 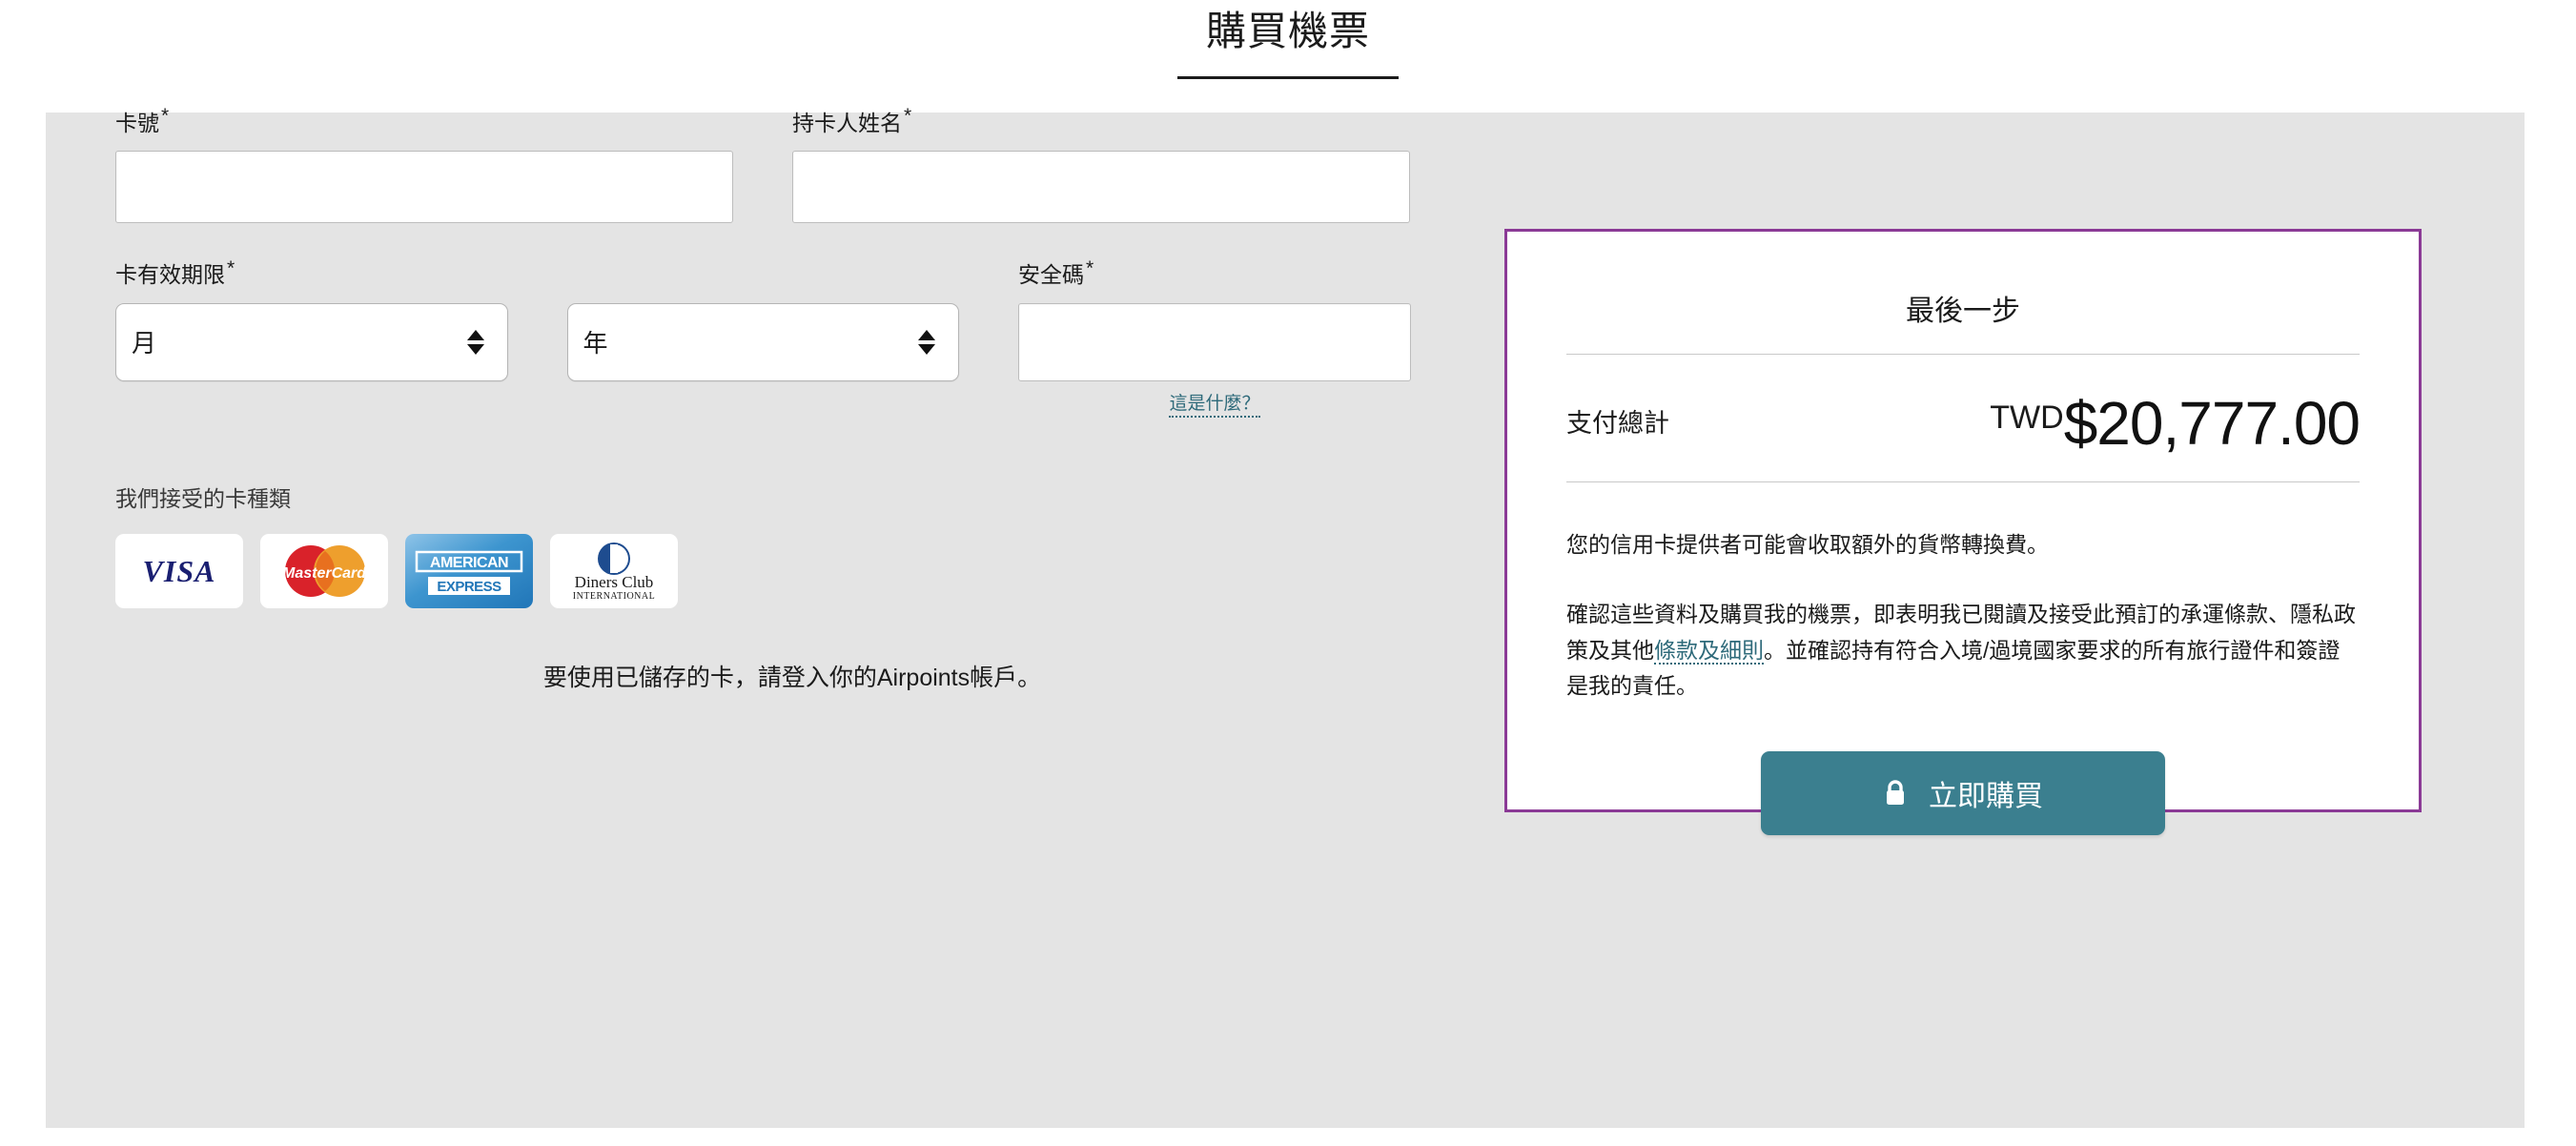 What do you see at coordinates (1963, 311) in the screenshot?
I see `summary-title: 最後一步` at bounding box center [1963, 311].